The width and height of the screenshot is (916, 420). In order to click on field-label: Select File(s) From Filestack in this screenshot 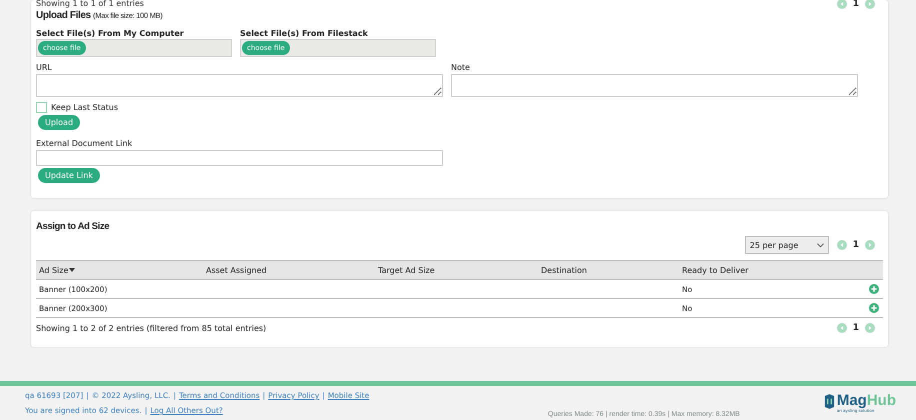, I will do `click(304, 33)`.